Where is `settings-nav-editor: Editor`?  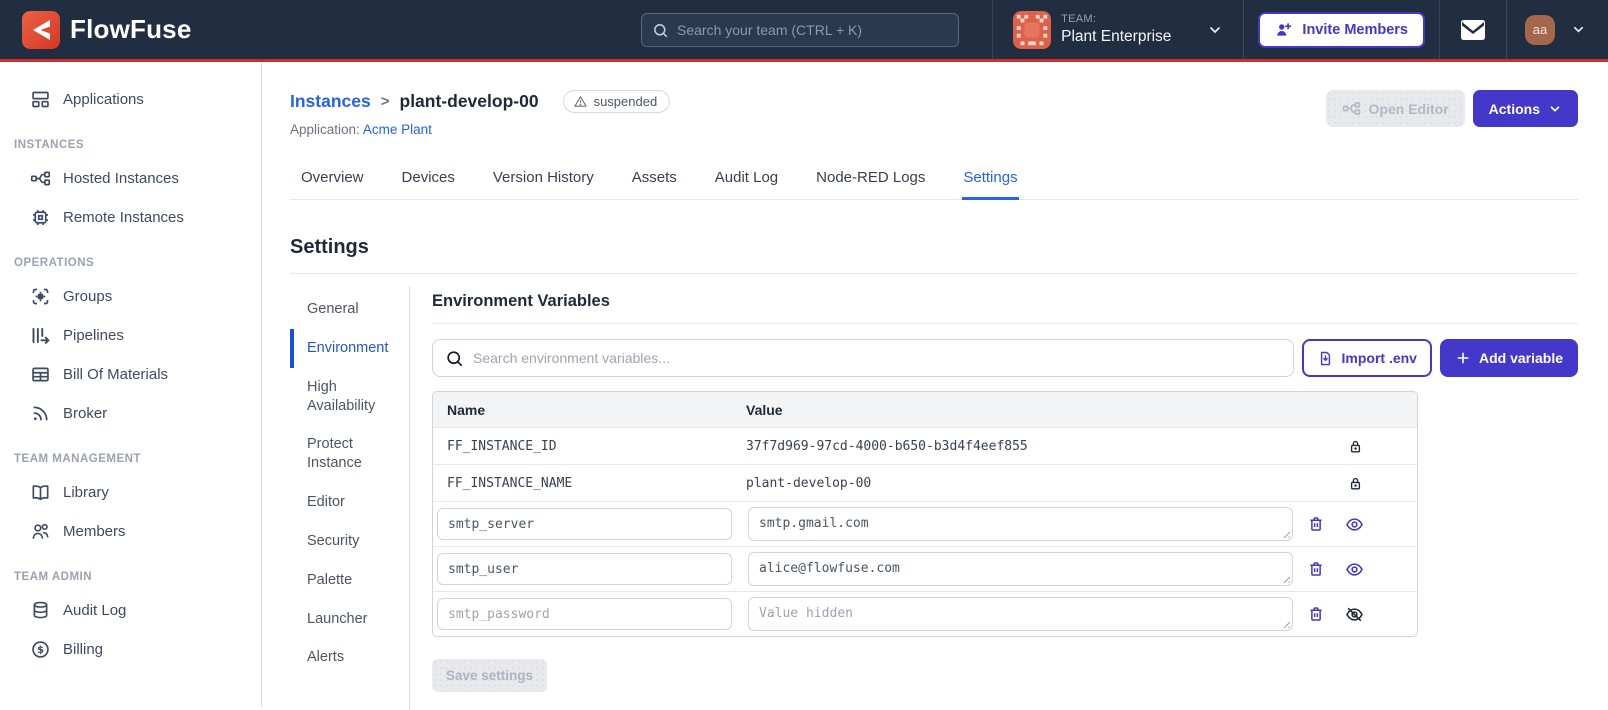 settings-nav-editor: Editor is located at coordinates (346, 502).